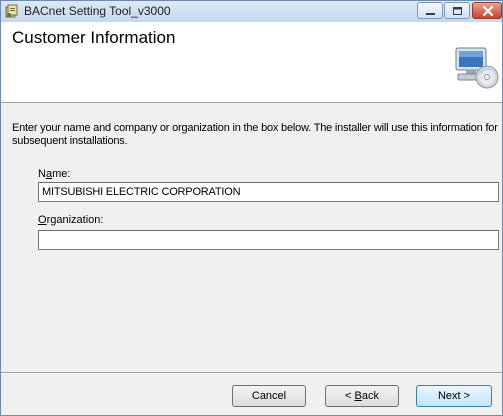 This screenshot has width=503, height=416. I want to click on title-bar: BACnet Setting Tool_v3000, so click(251, 12).